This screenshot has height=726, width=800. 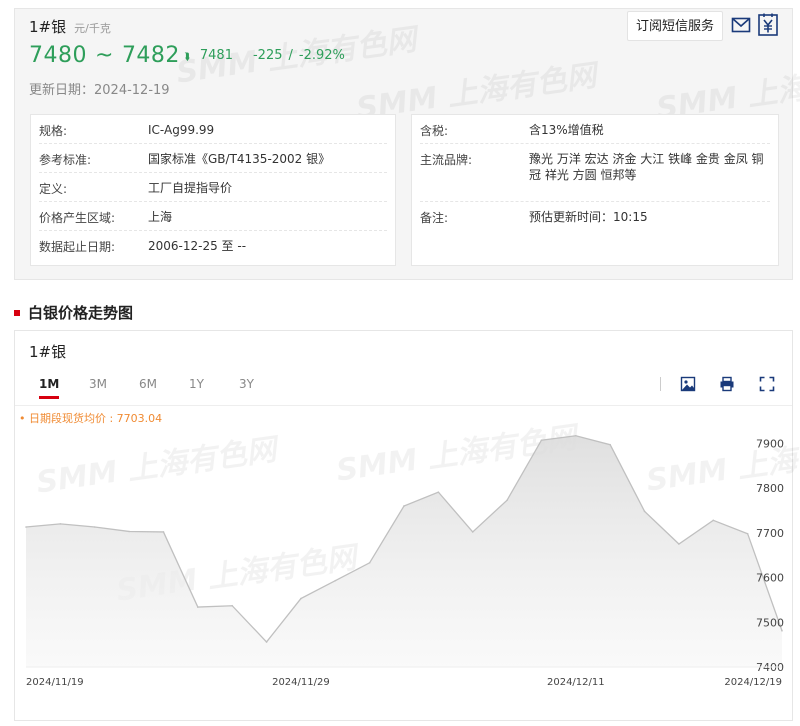 I want to click on spec-row: 数据起止日期: 2006-12-25 至 --, so click(x=213, y=246).